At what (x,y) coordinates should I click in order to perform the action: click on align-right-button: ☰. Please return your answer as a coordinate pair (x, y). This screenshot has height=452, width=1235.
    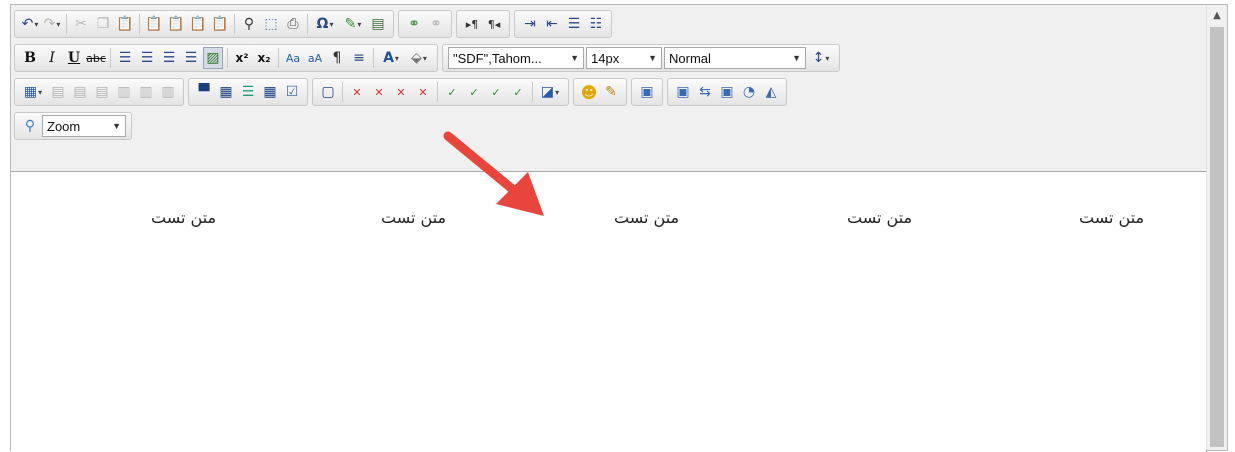
    Looking at the image, I should click on (169, 58).